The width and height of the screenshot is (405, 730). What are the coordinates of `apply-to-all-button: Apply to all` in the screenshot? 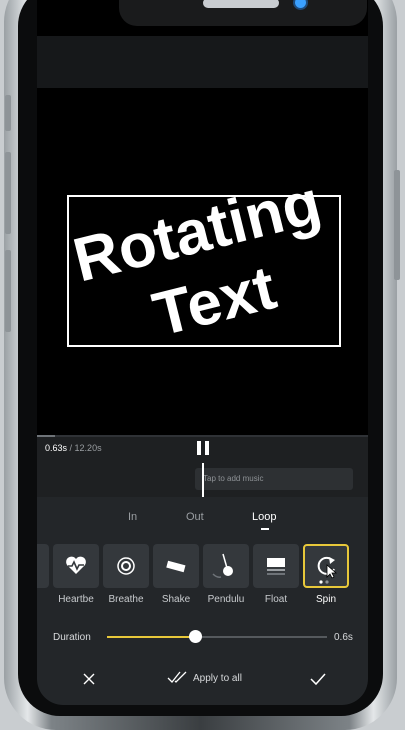 It's located at (204, 679).